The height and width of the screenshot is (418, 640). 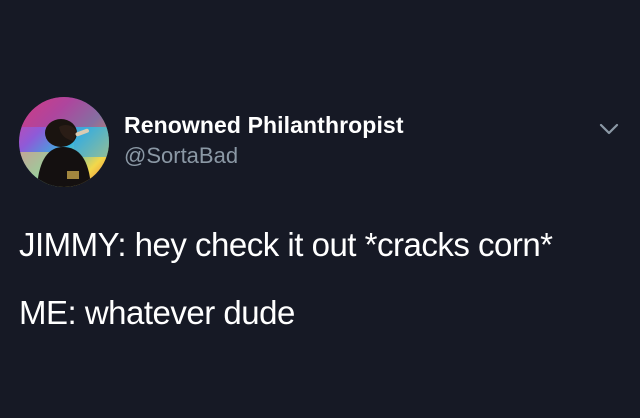 I want to click on tweet-text-line: JIMMY: hey check it out *cracks corn*, so click(x=286, y=244).